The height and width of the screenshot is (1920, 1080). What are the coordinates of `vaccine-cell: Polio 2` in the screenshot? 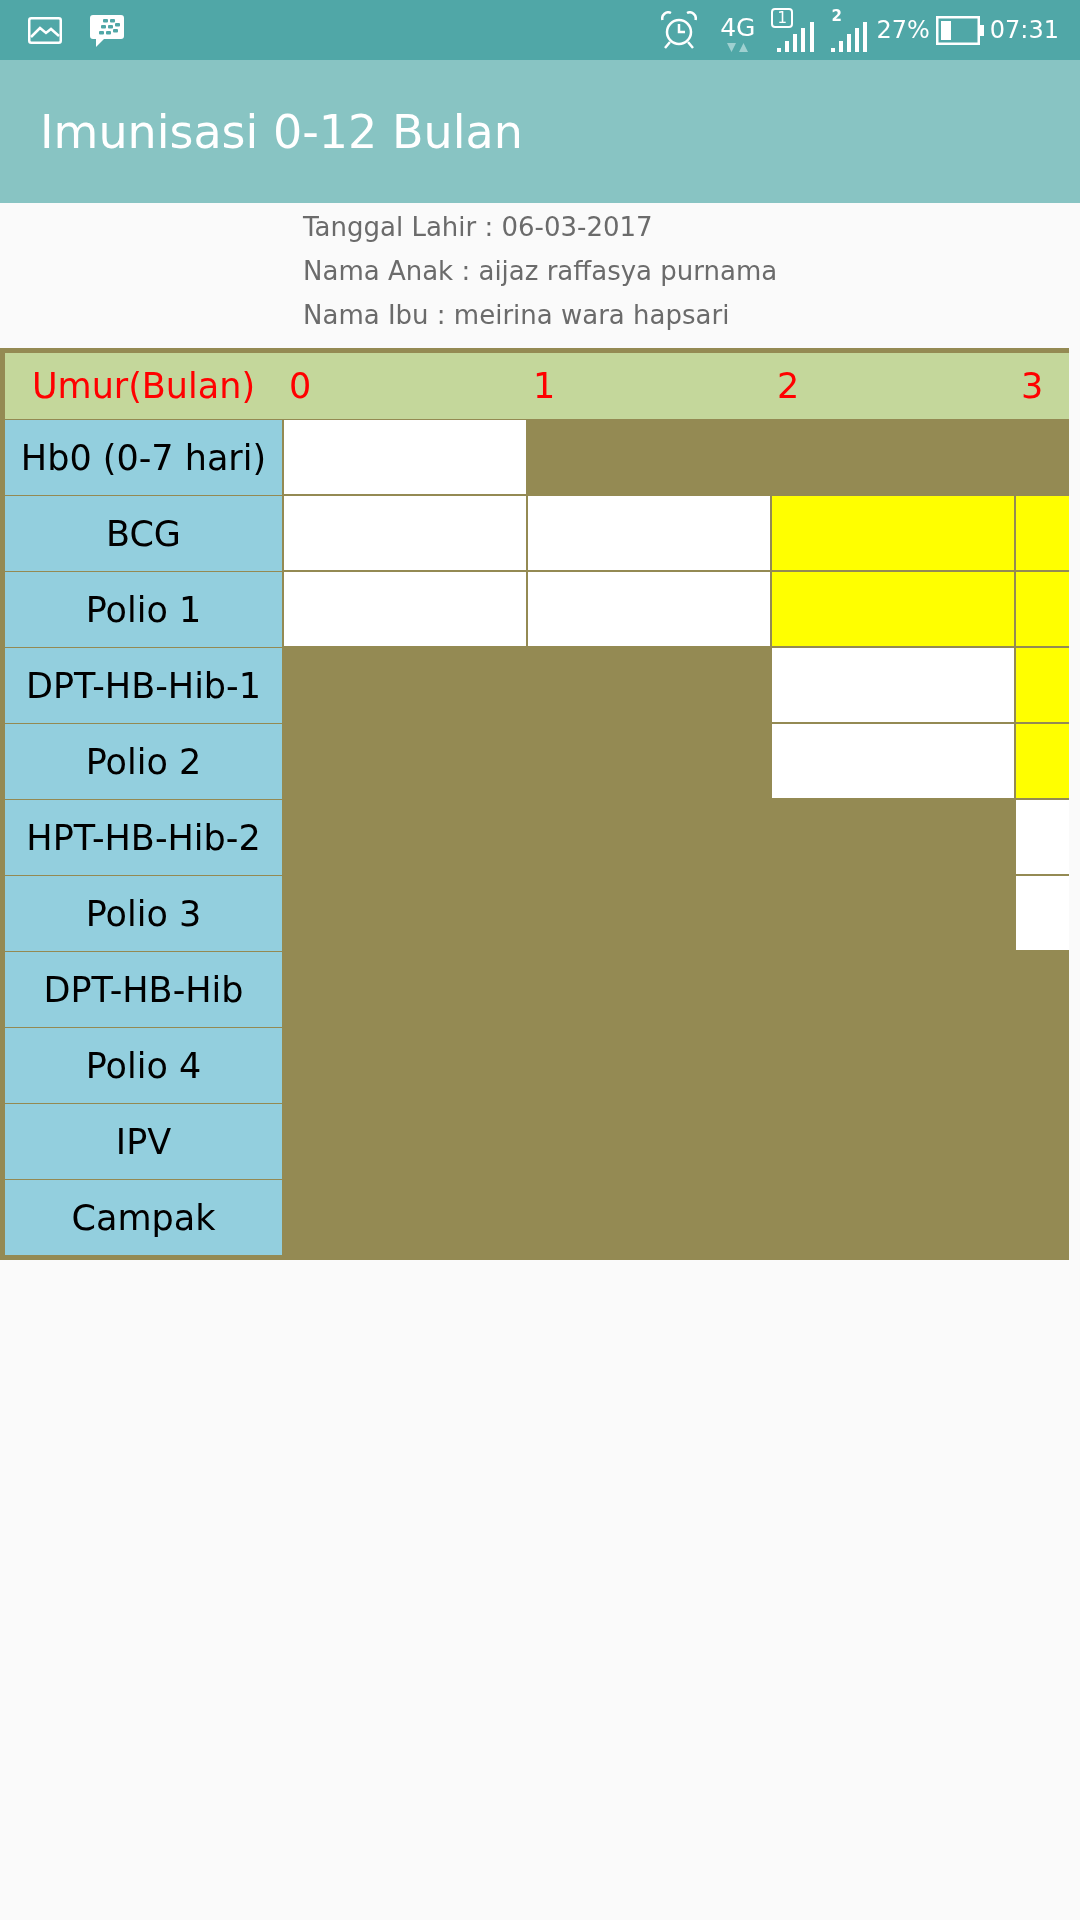 It's located at (143, 761).